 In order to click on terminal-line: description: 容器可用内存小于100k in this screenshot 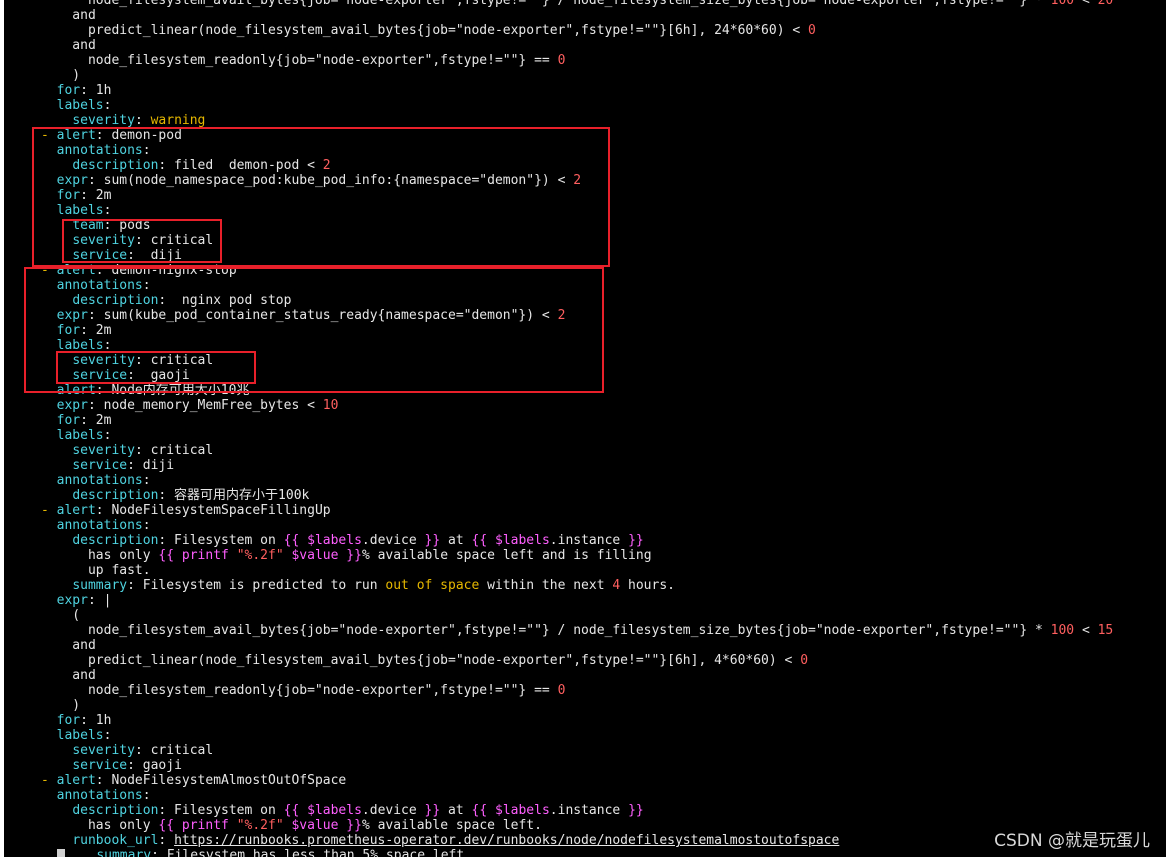, I will do `click(175, 495)`.